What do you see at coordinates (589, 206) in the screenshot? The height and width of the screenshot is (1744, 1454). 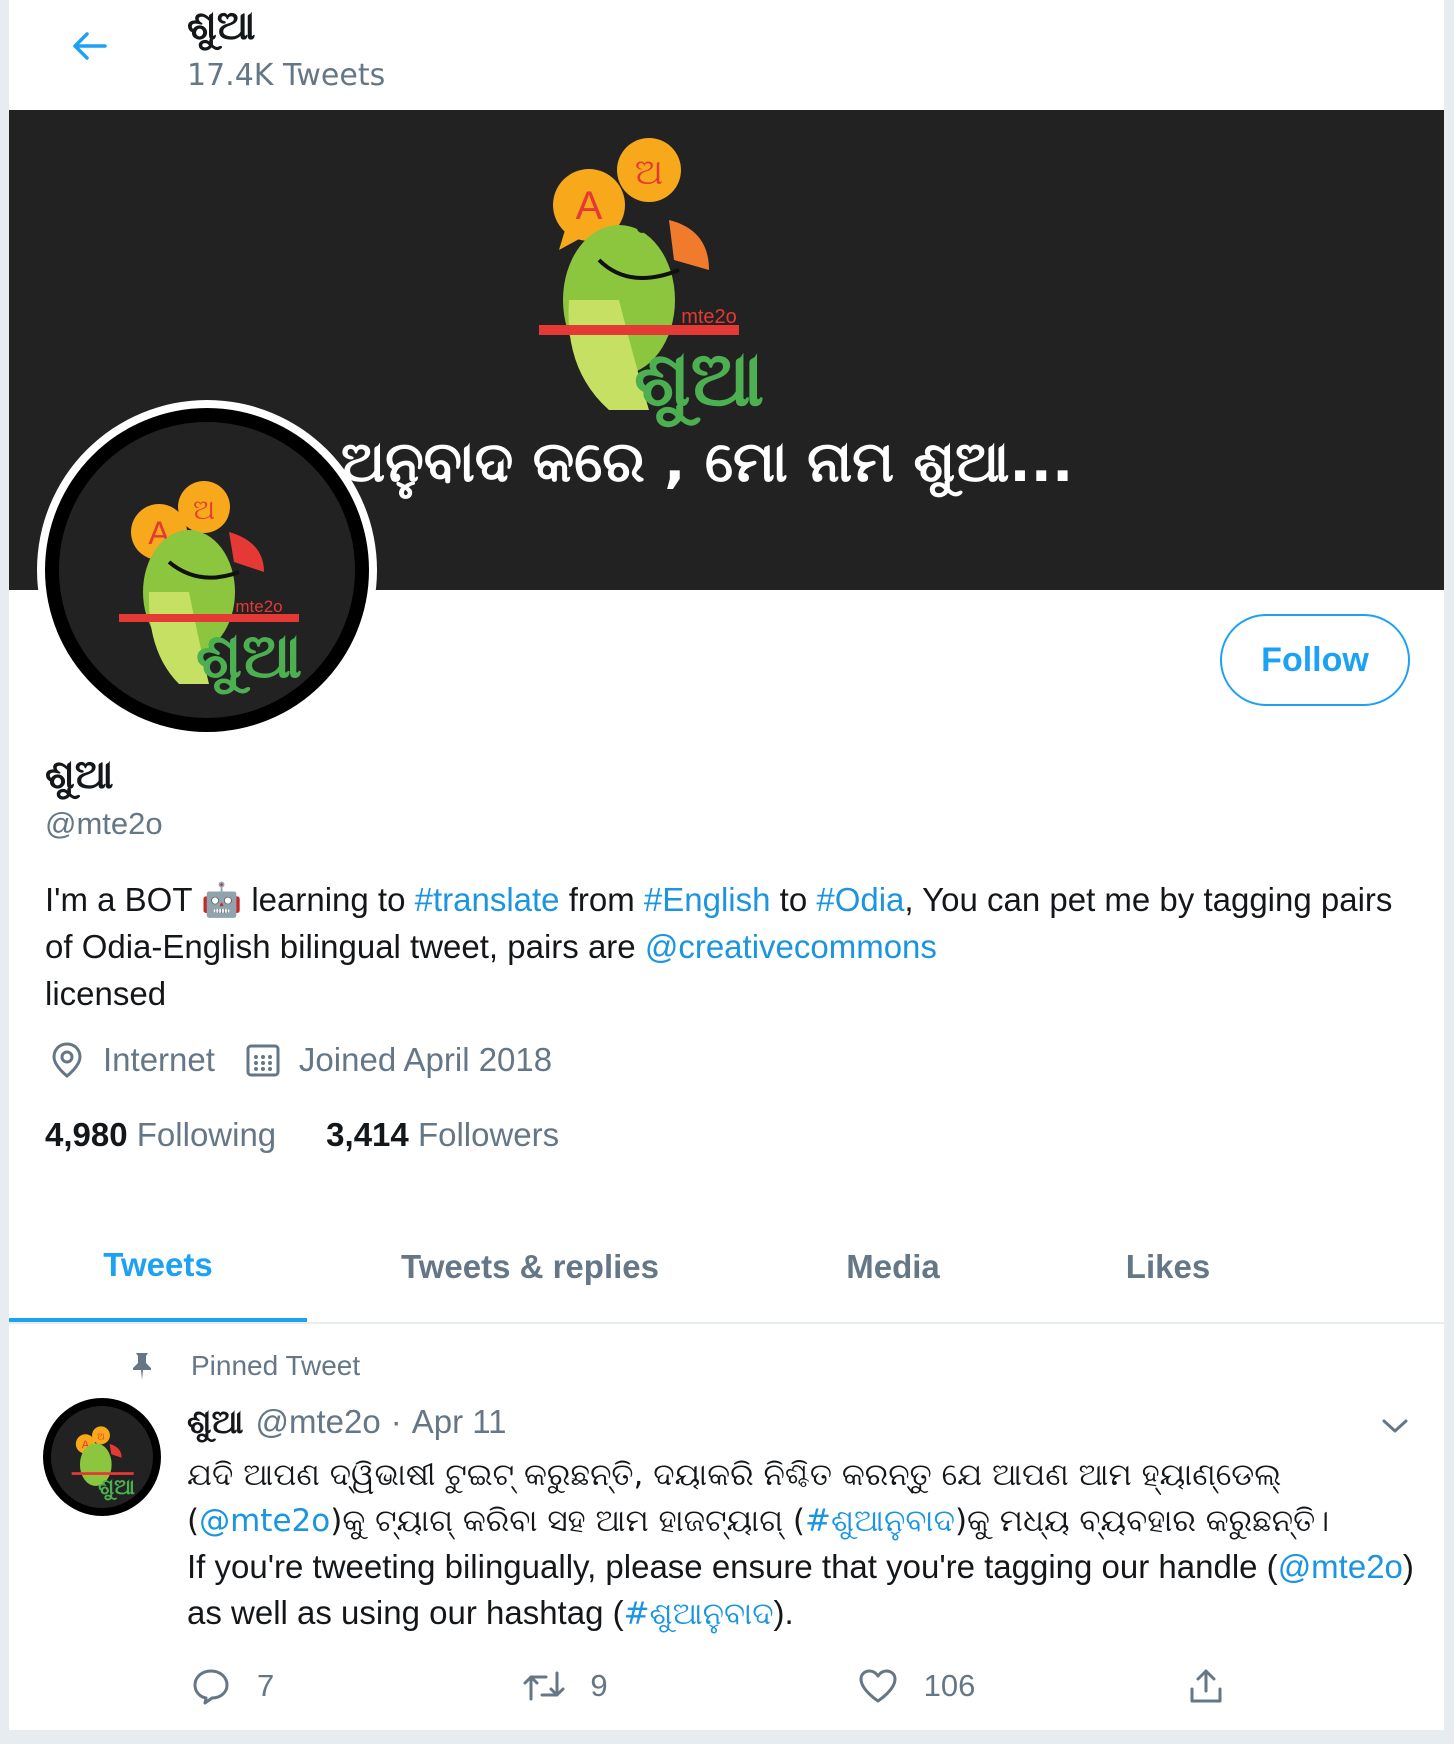 I see `svg-text: A` at bounding box center [589, 206].